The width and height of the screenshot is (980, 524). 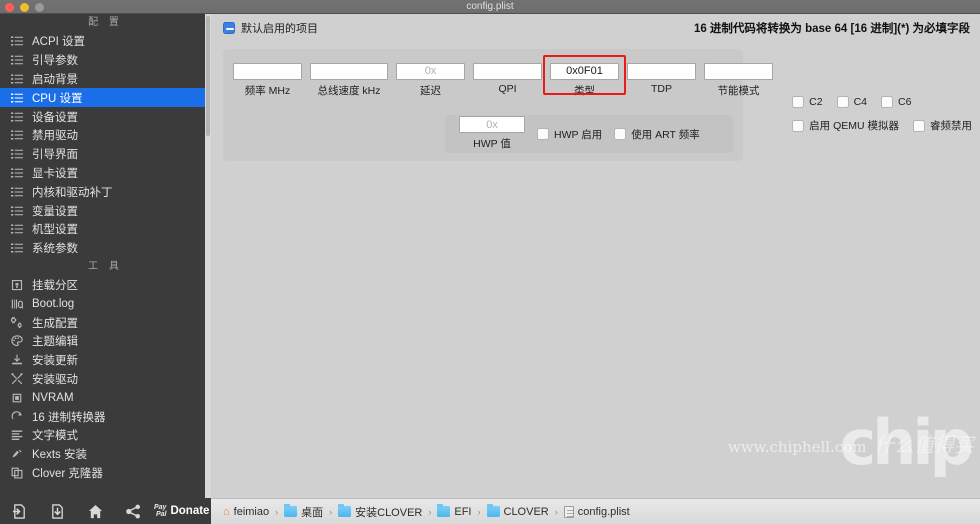 What do you see at coordinates (105, 116) in the screenshot?
I see `sidebar-item-config-4: 设备设置` at bounding box center [105, 116].